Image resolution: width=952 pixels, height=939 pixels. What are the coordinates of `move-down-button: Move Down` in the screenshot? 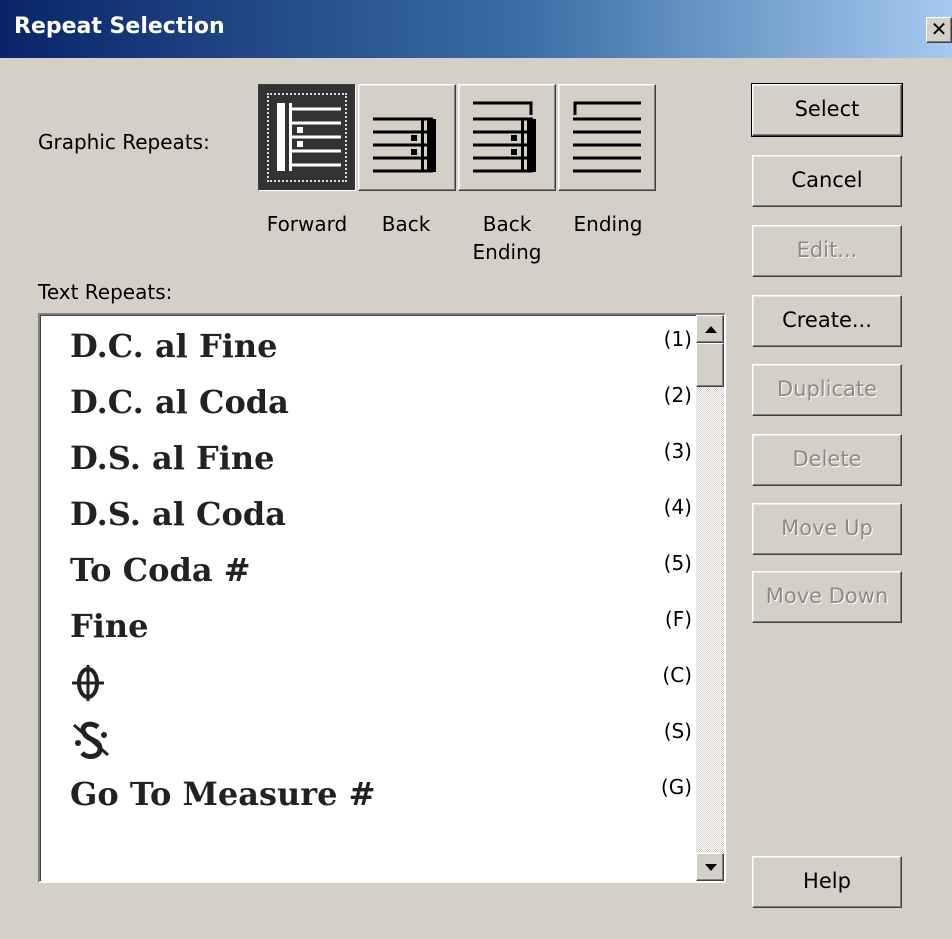 It's located at (827, 597).